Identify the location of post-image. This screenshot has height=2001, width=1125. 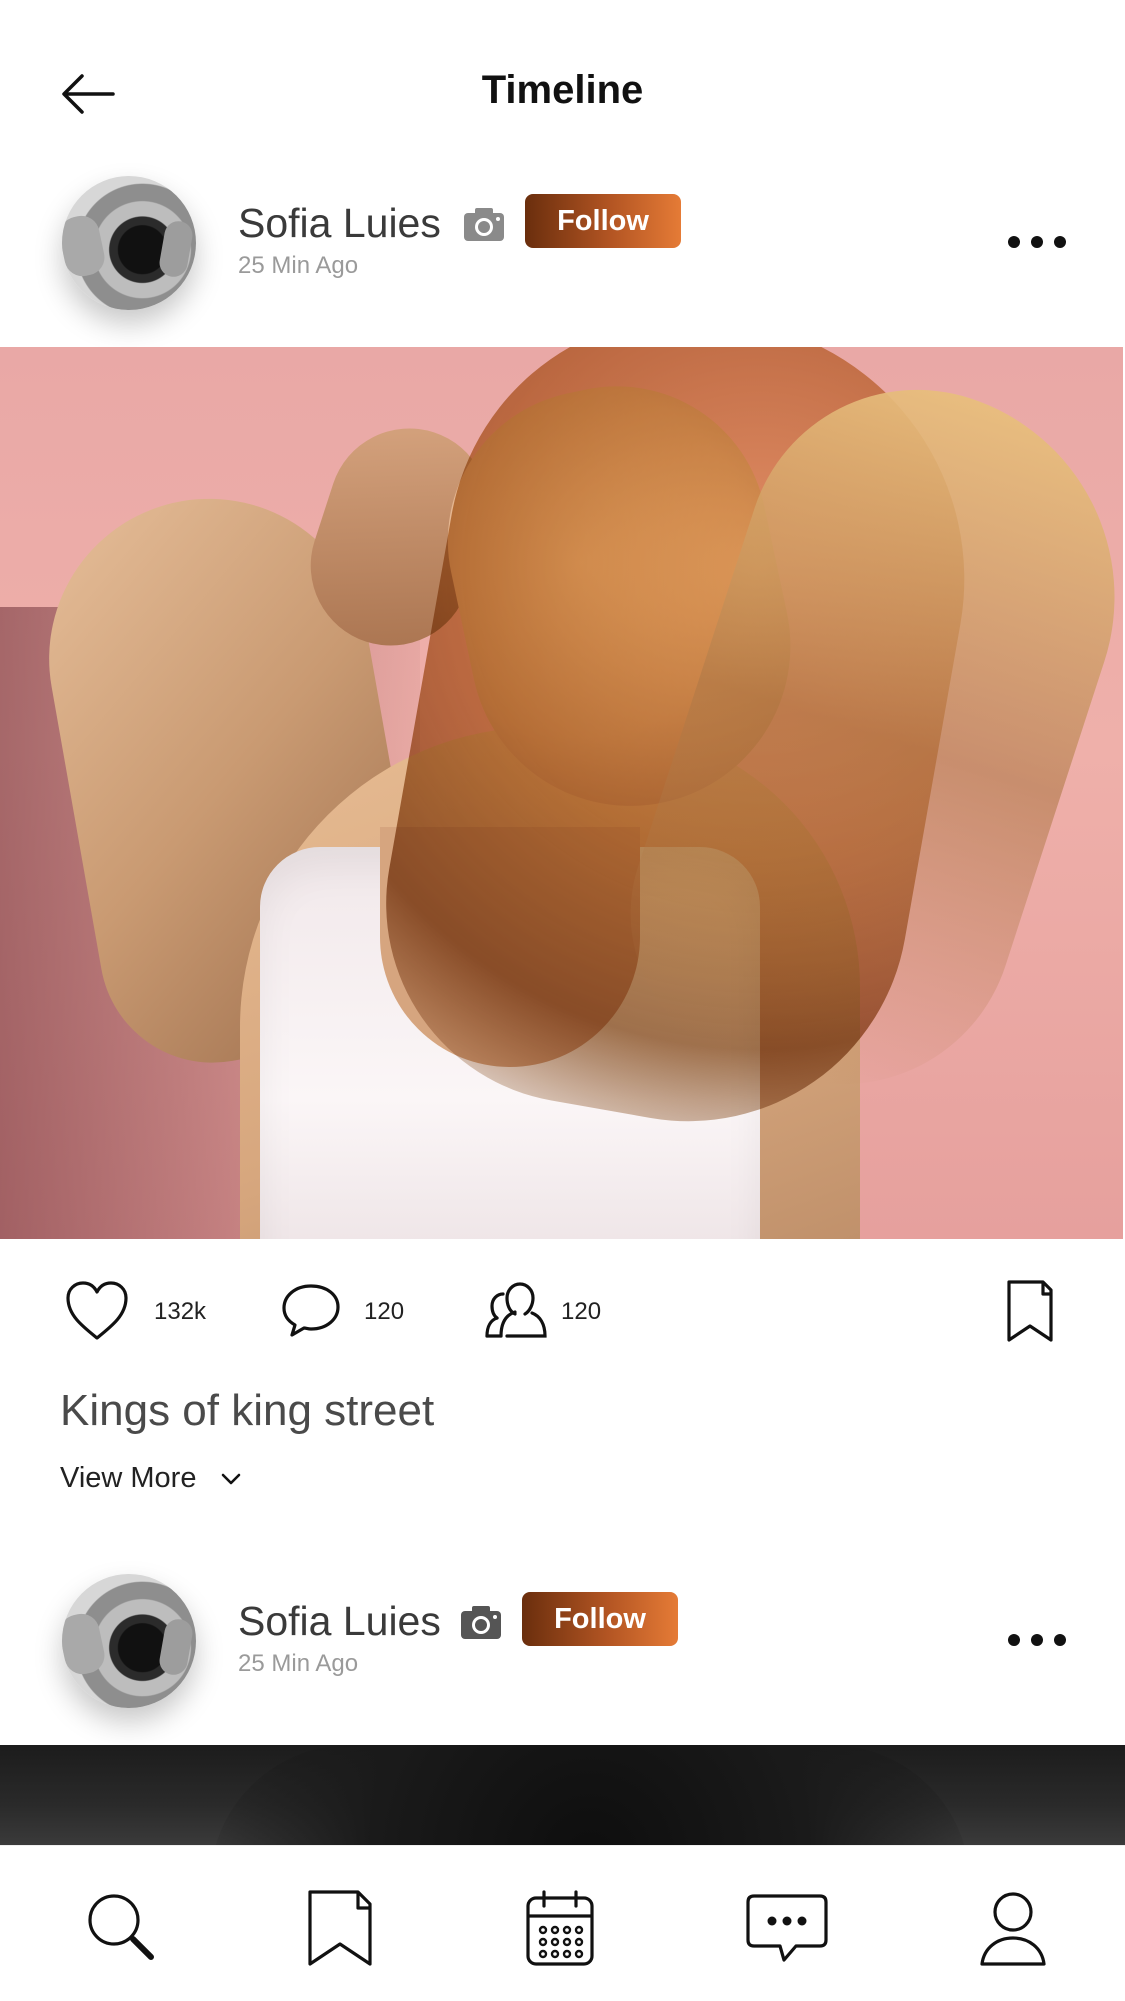
(562, 1795).